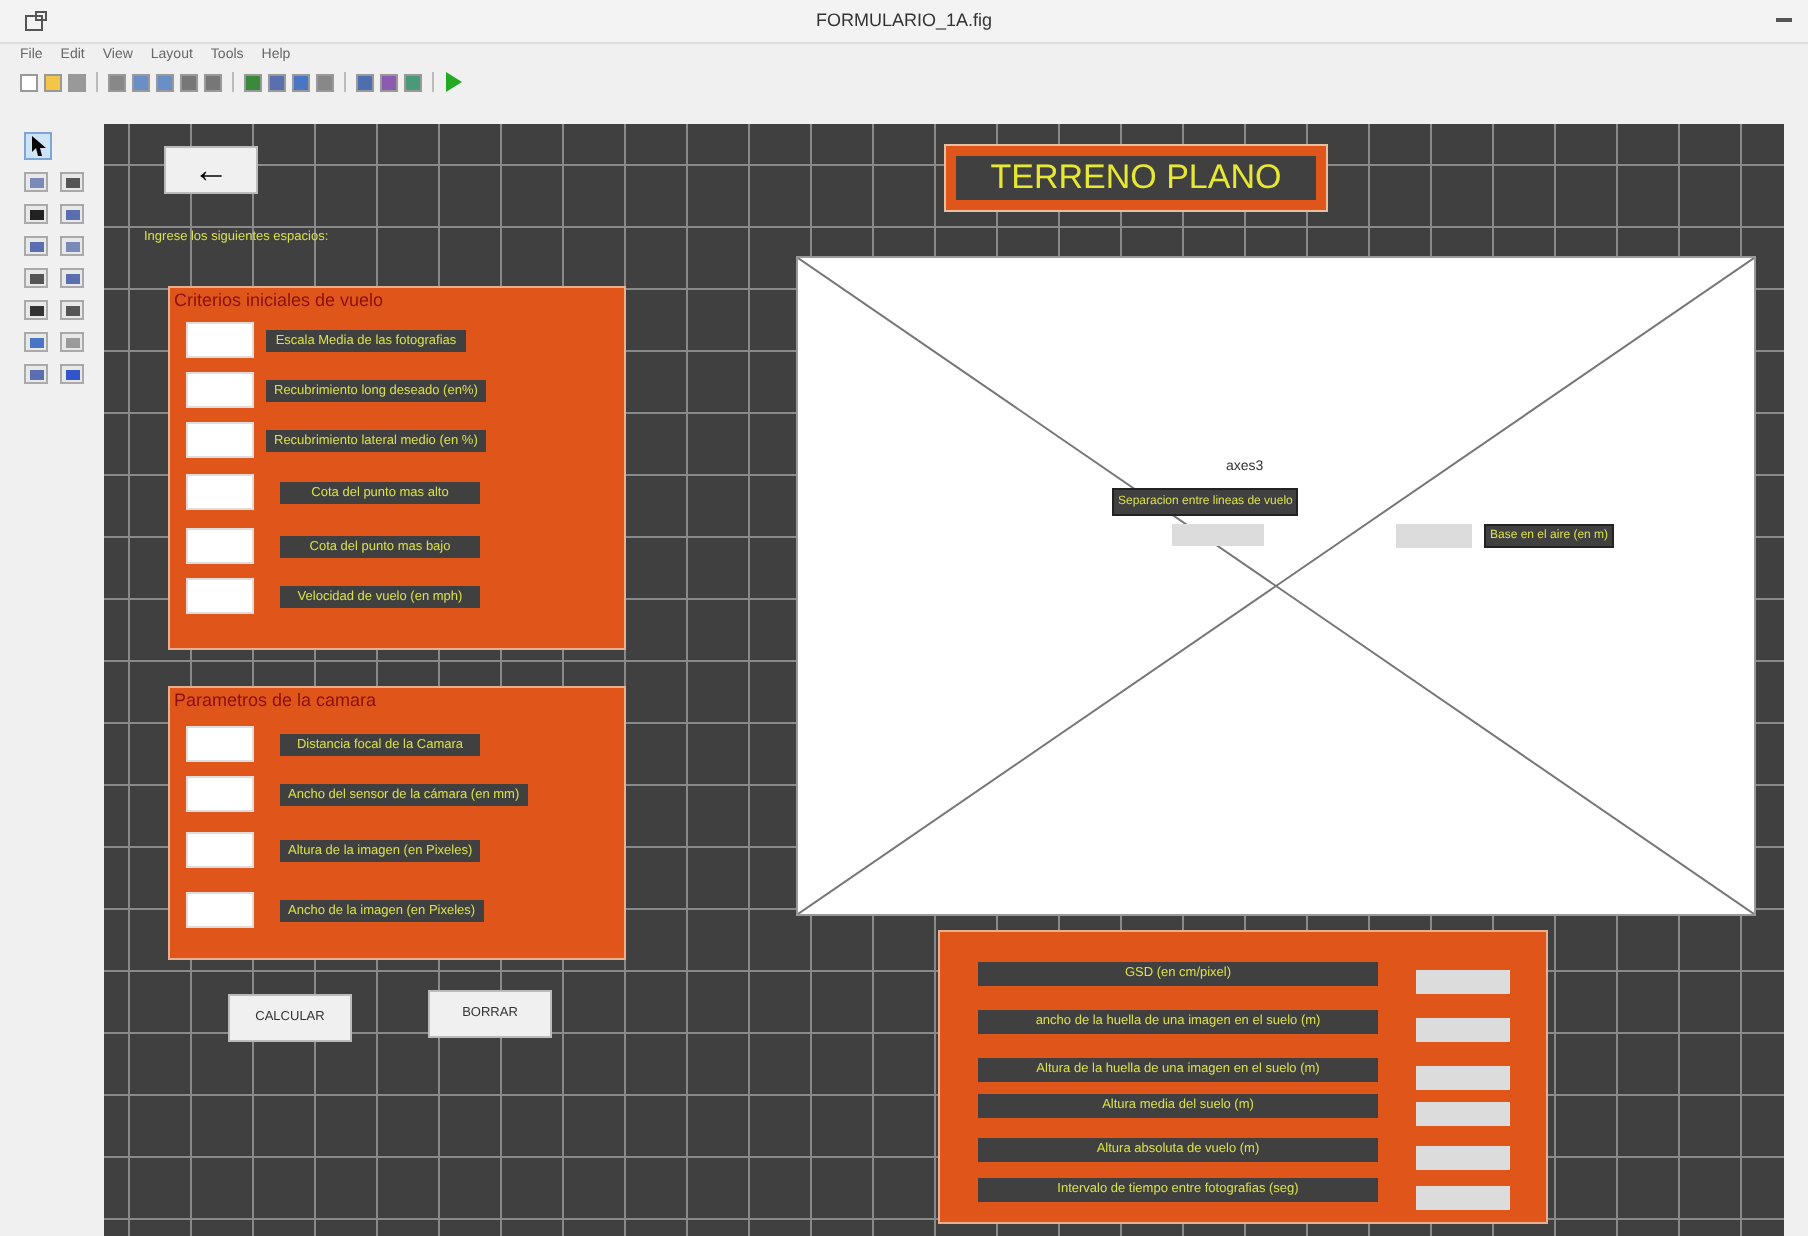 Image resolution: width=1808 pixels, height=1236 pixels. Describe the element at coordinates (38, 146) in the screenshot. I see `pointer-icon` at that location.